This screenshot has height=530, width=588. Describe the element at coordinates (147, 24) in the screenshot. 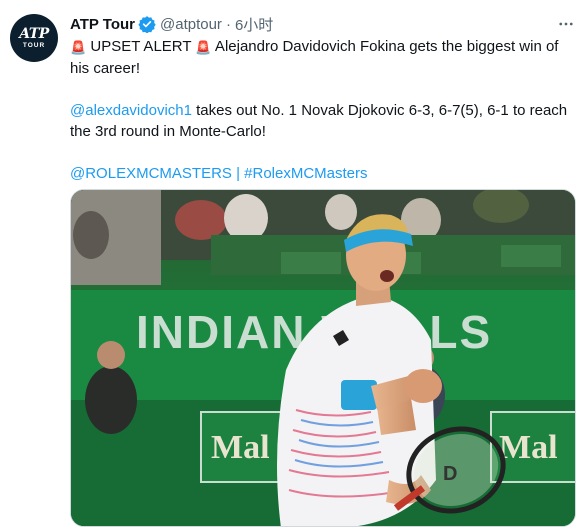

I see `verified-badge-icon` at that location.